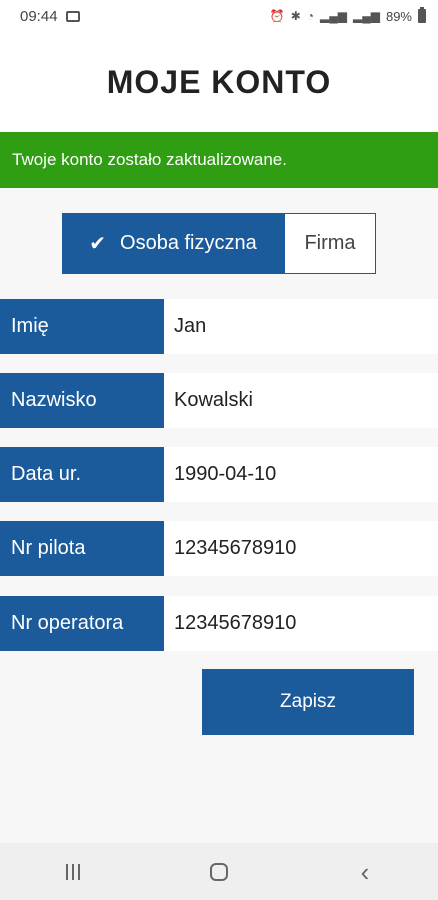 The width and height of the screenshot is (438, 900). I want to click on wifi-icon: ◔, so click(310, 16).